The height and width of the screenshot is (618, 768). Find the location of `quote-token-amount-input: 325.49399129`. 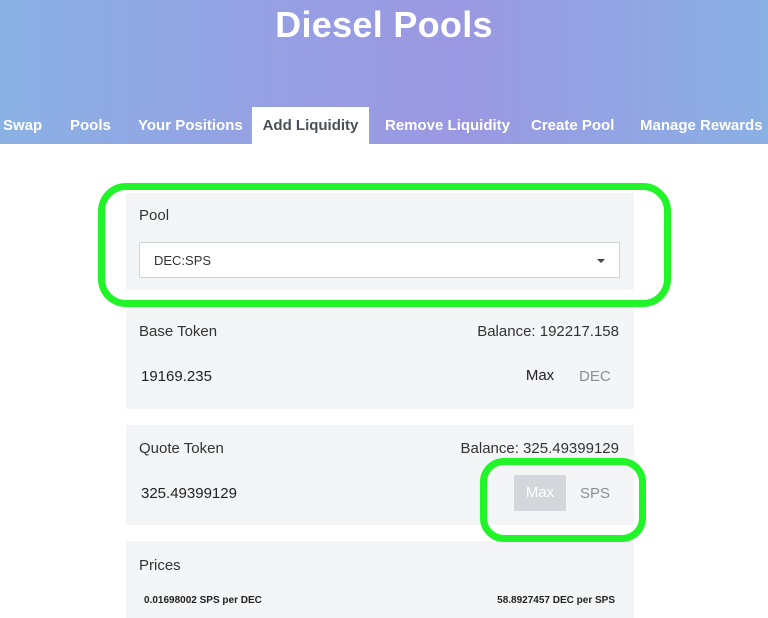

quote-token-amount-input: 325.49399129 is located at coordinates (189, 493).